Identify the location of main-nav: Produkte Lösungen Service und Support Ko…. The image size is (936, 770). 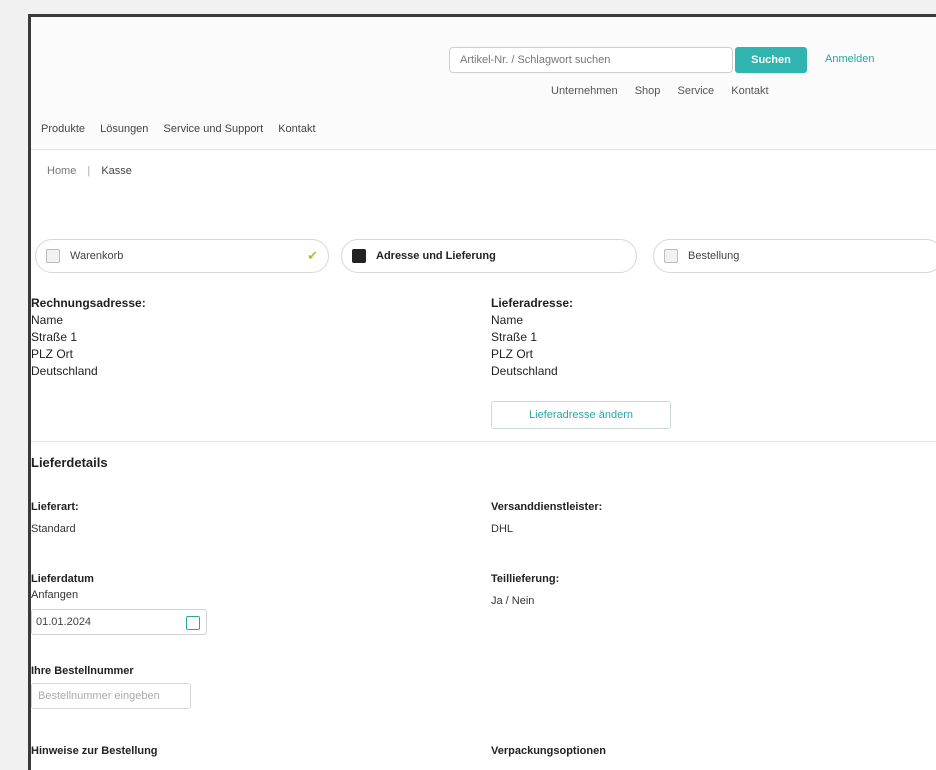
(184, 129).